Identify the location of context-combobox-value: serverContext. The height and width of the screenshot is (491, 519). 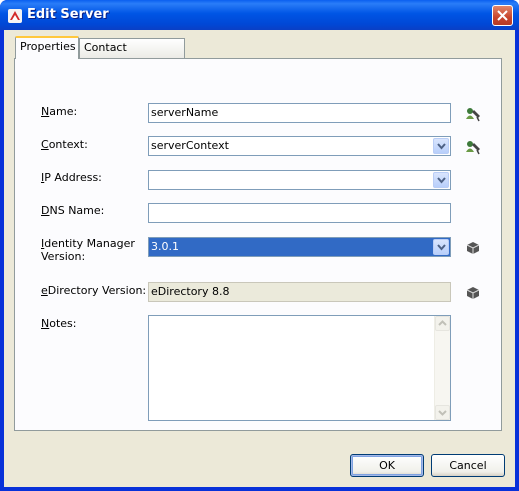
(190, 145).